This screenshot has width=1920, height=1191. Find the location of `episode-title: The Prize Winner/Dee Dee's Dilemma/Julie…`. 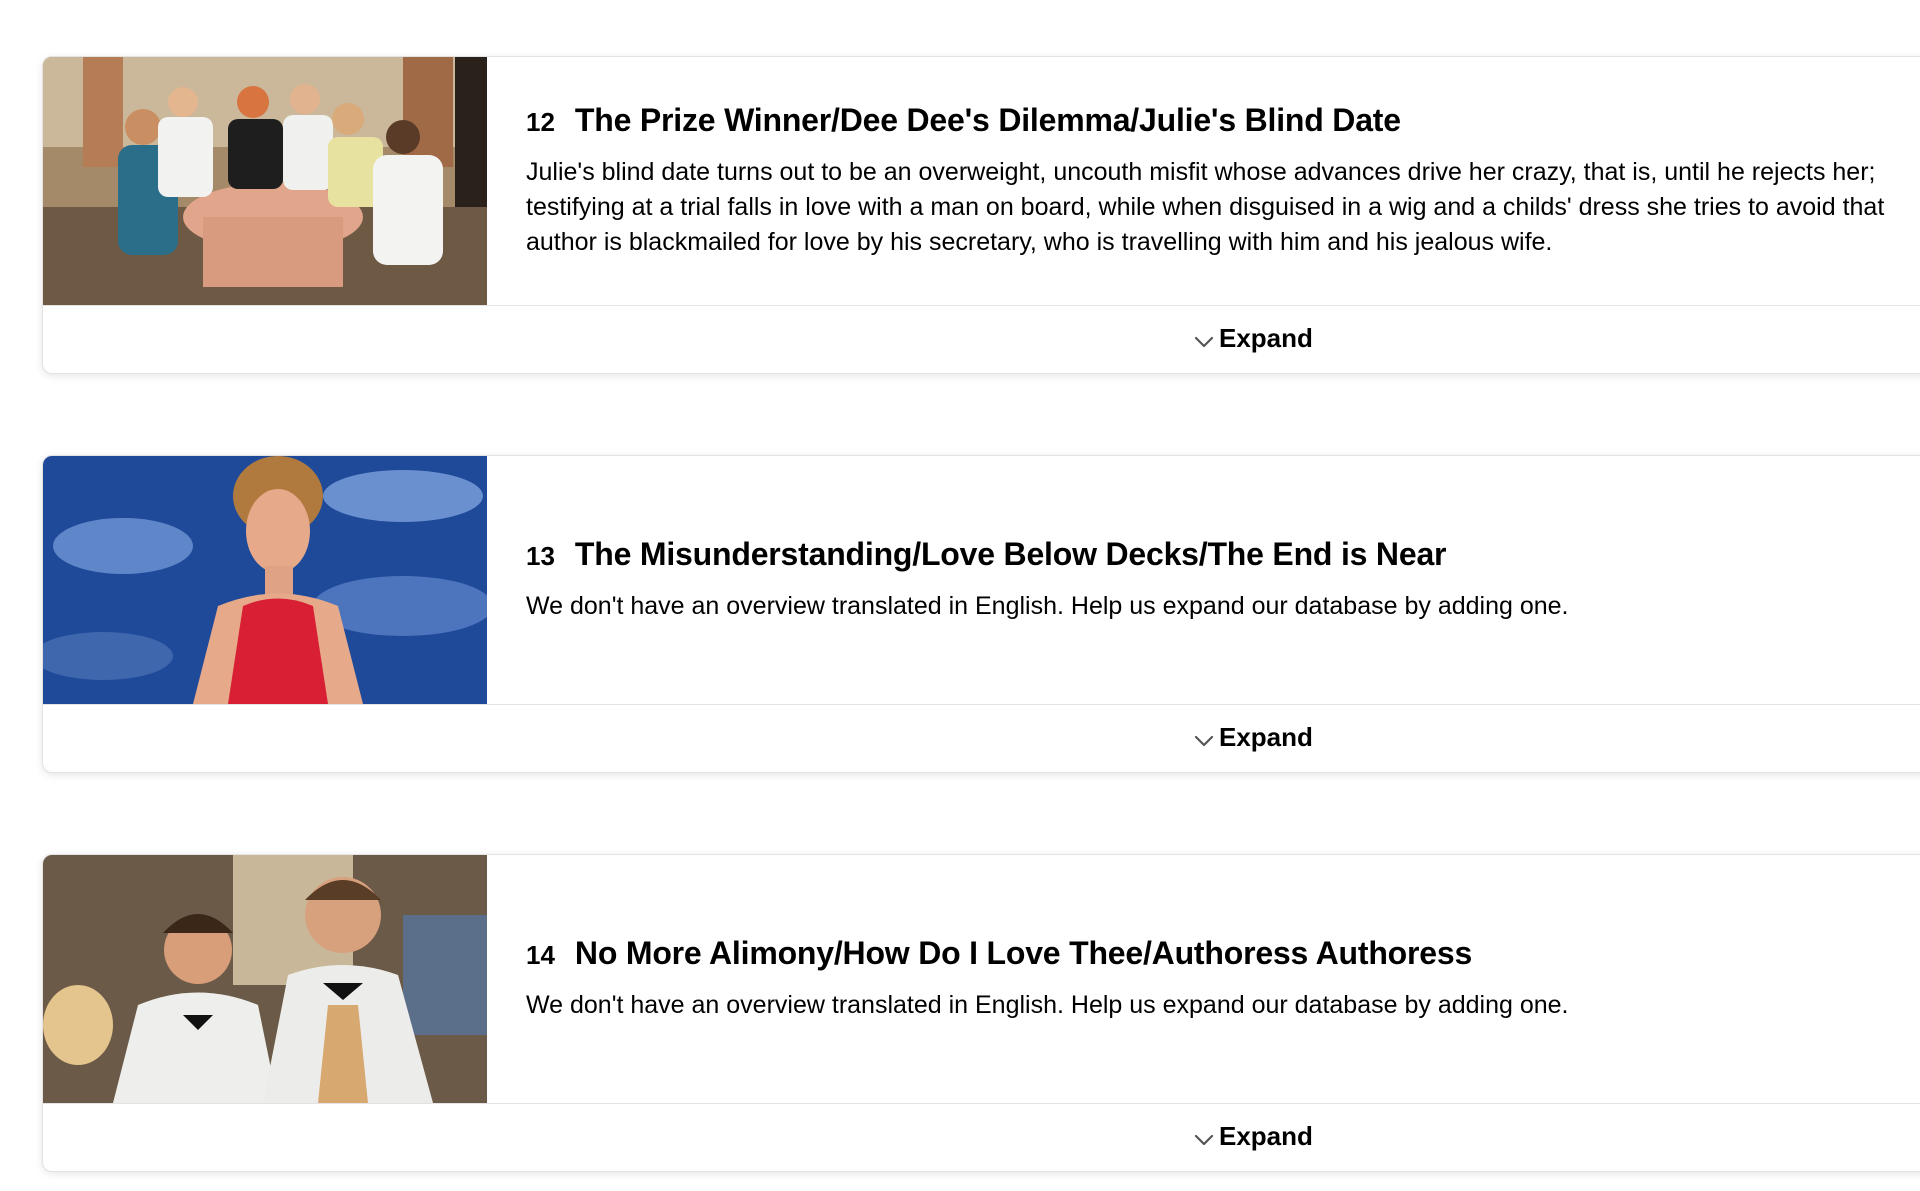

episode-title: The Prize Winner/Dee Dee's Dilemma/Julie… is located at coordinates (988, 120).